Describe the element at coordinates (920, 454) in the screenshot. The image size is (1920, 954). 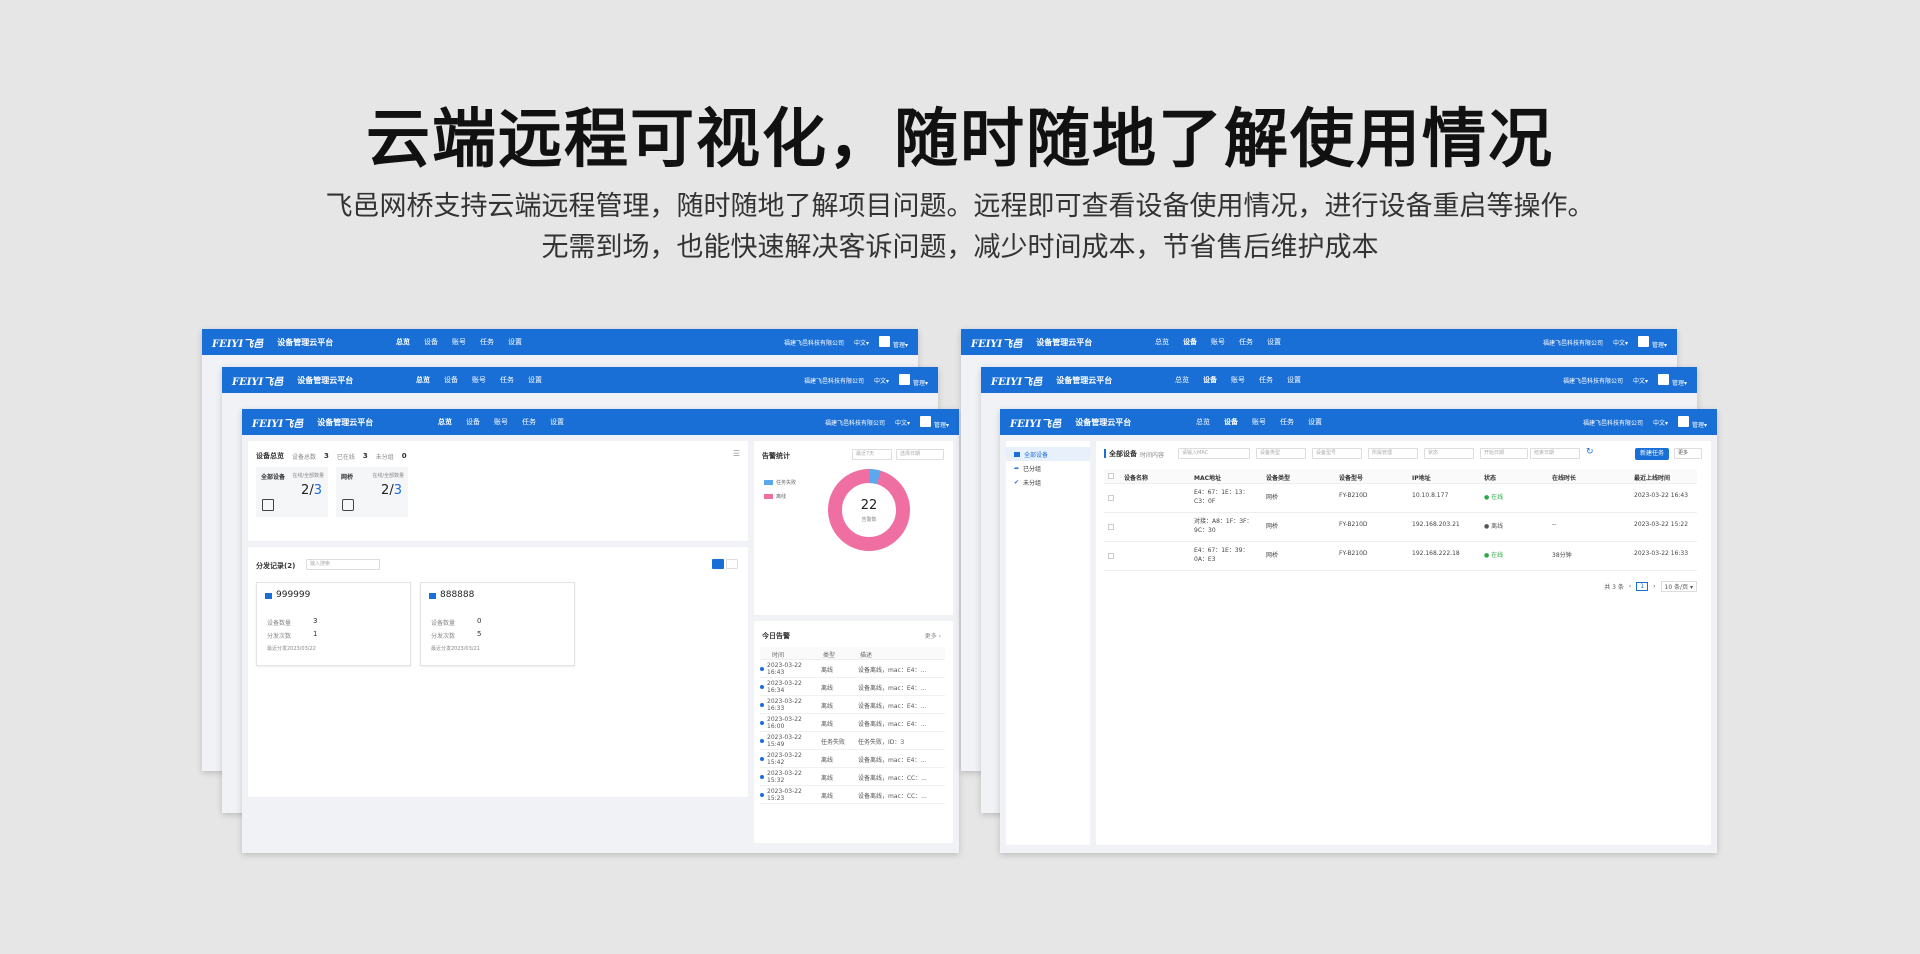
I see `alarm-date-picker: 选择日期` at that location.